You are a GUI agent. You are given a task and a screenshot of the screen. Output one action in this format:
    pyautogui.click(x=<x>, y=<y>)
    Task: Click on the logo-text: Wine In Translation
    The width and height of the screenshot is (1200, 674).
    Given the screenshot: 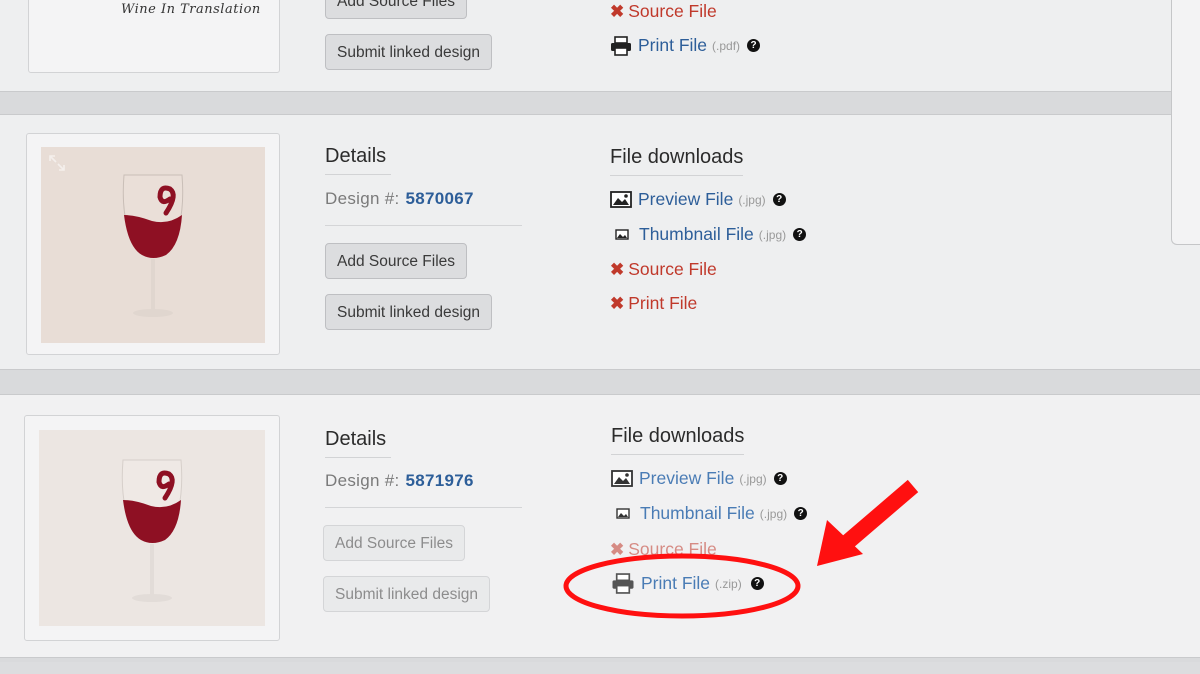 What is the action you would take?
    pyautogui.click(x=191, y=9)
    